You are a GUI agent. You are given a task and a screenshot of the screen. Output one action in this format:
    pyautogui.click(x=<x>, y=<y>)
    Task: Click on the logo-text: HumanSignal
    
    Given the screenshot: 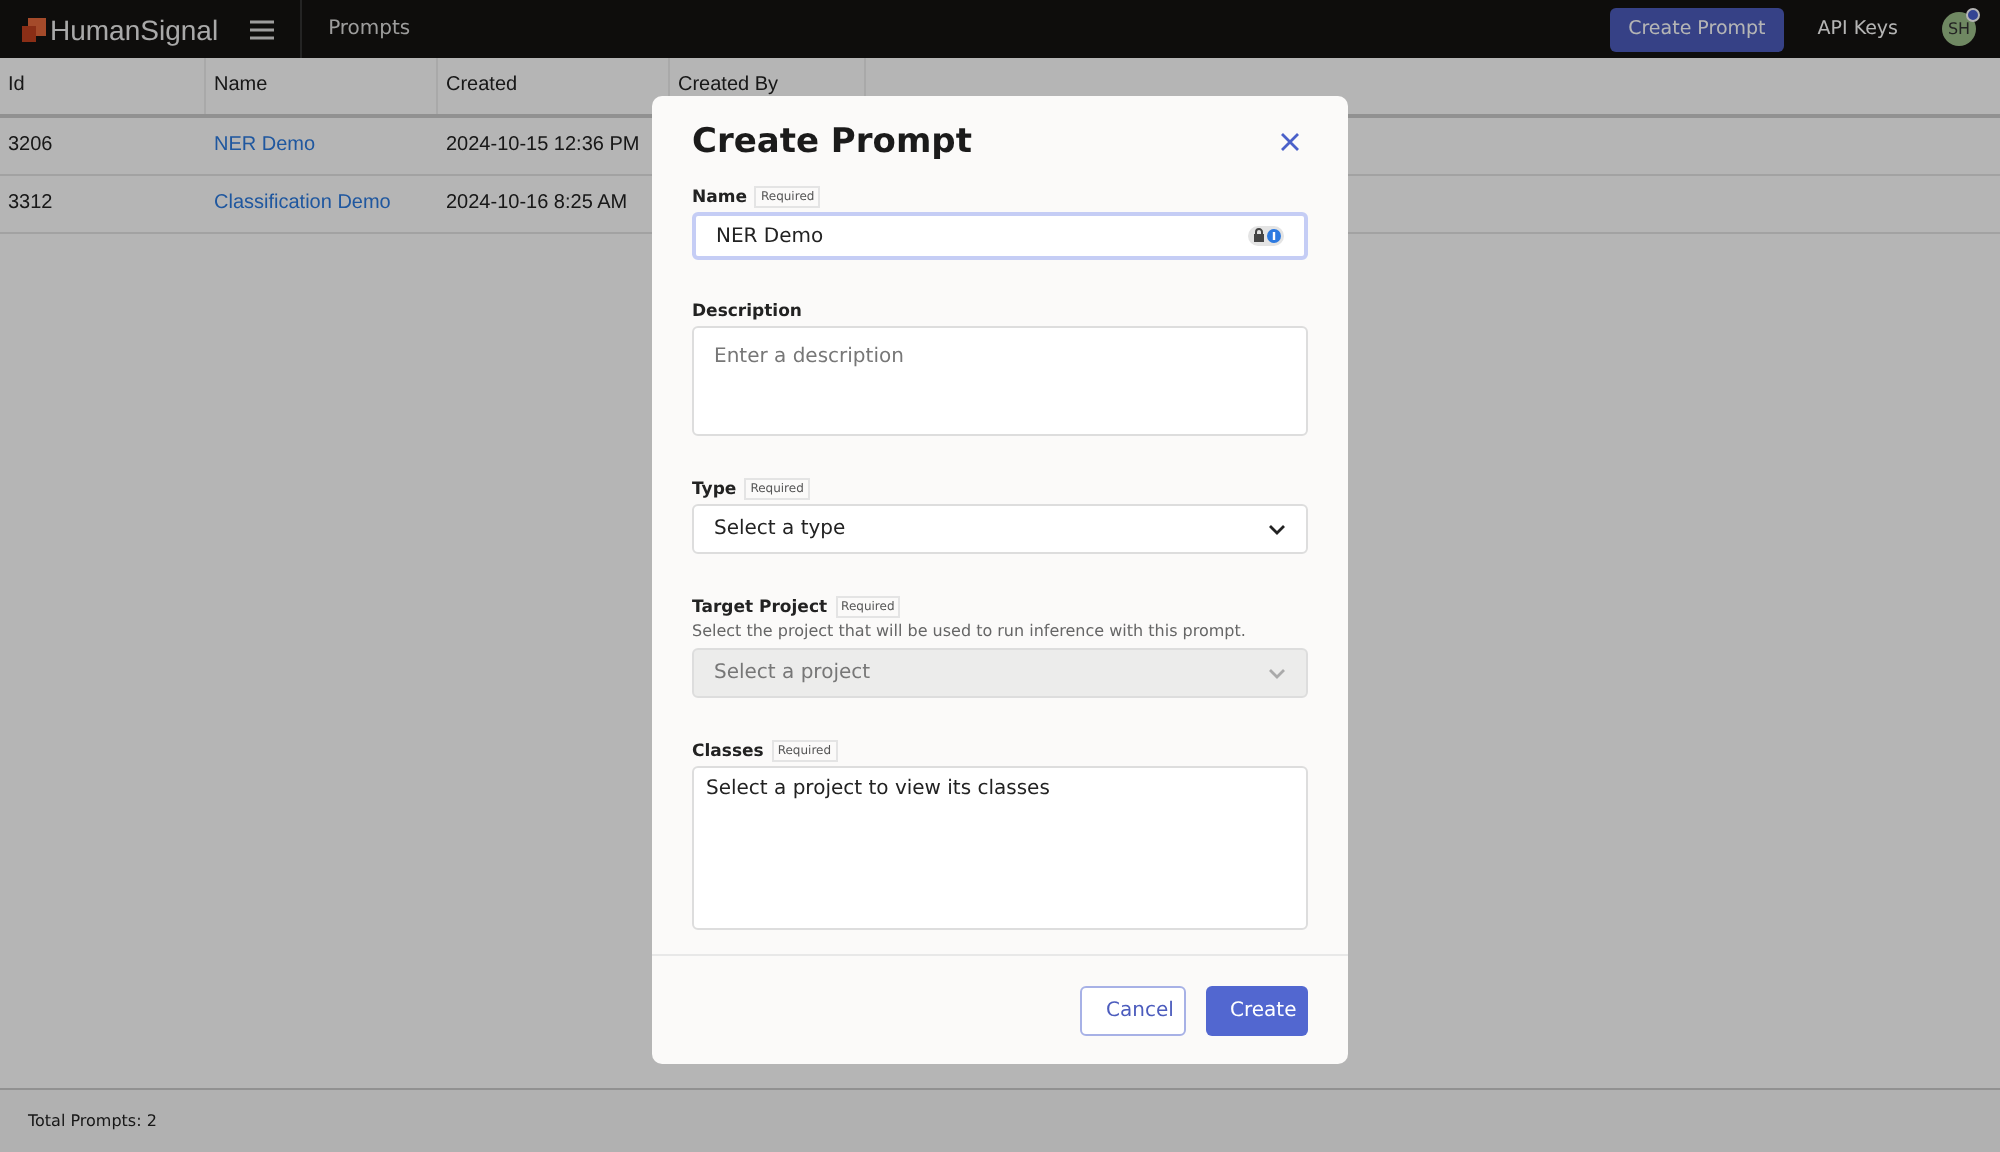 What is the action you would take?
    pyautogui.click(x=134, y=29)
    